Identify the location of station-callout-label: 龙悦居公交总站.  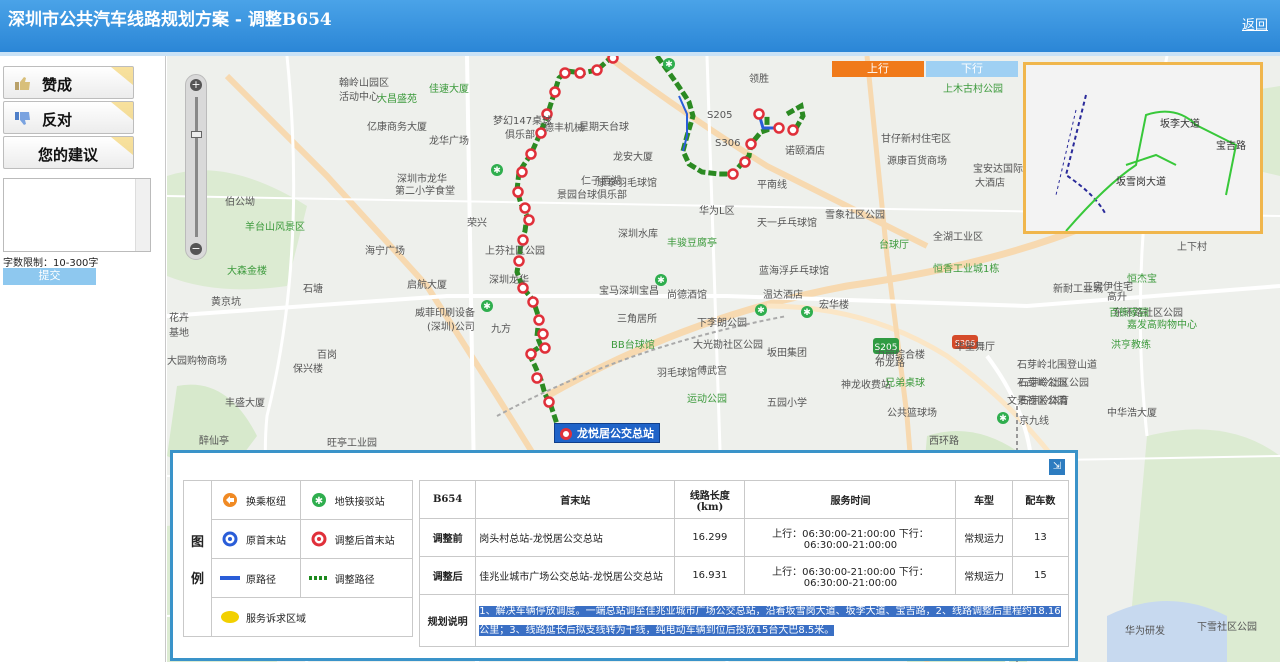
(615, 433).